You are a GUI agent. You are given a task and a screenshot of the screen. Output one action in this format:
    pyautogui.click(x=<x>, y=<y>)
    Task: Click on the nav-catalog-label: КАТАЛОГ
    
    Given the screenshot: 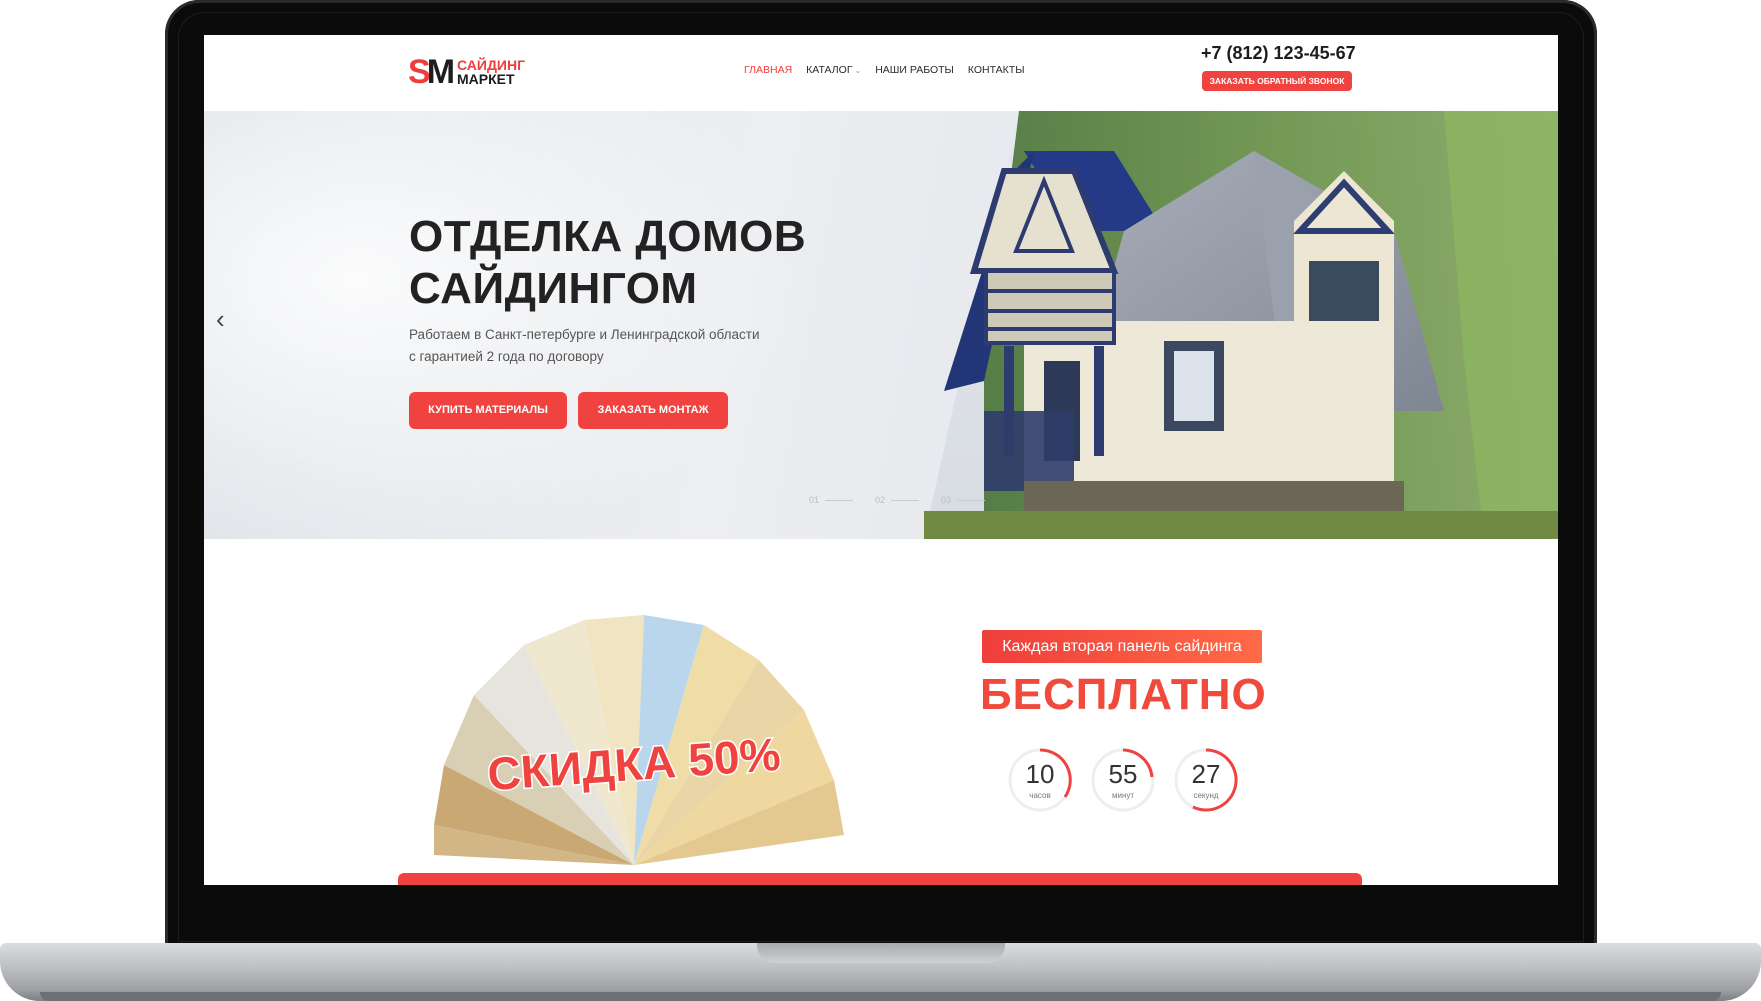 What is the action you would take?
    pyautogui.click(x=829, y=70)
    